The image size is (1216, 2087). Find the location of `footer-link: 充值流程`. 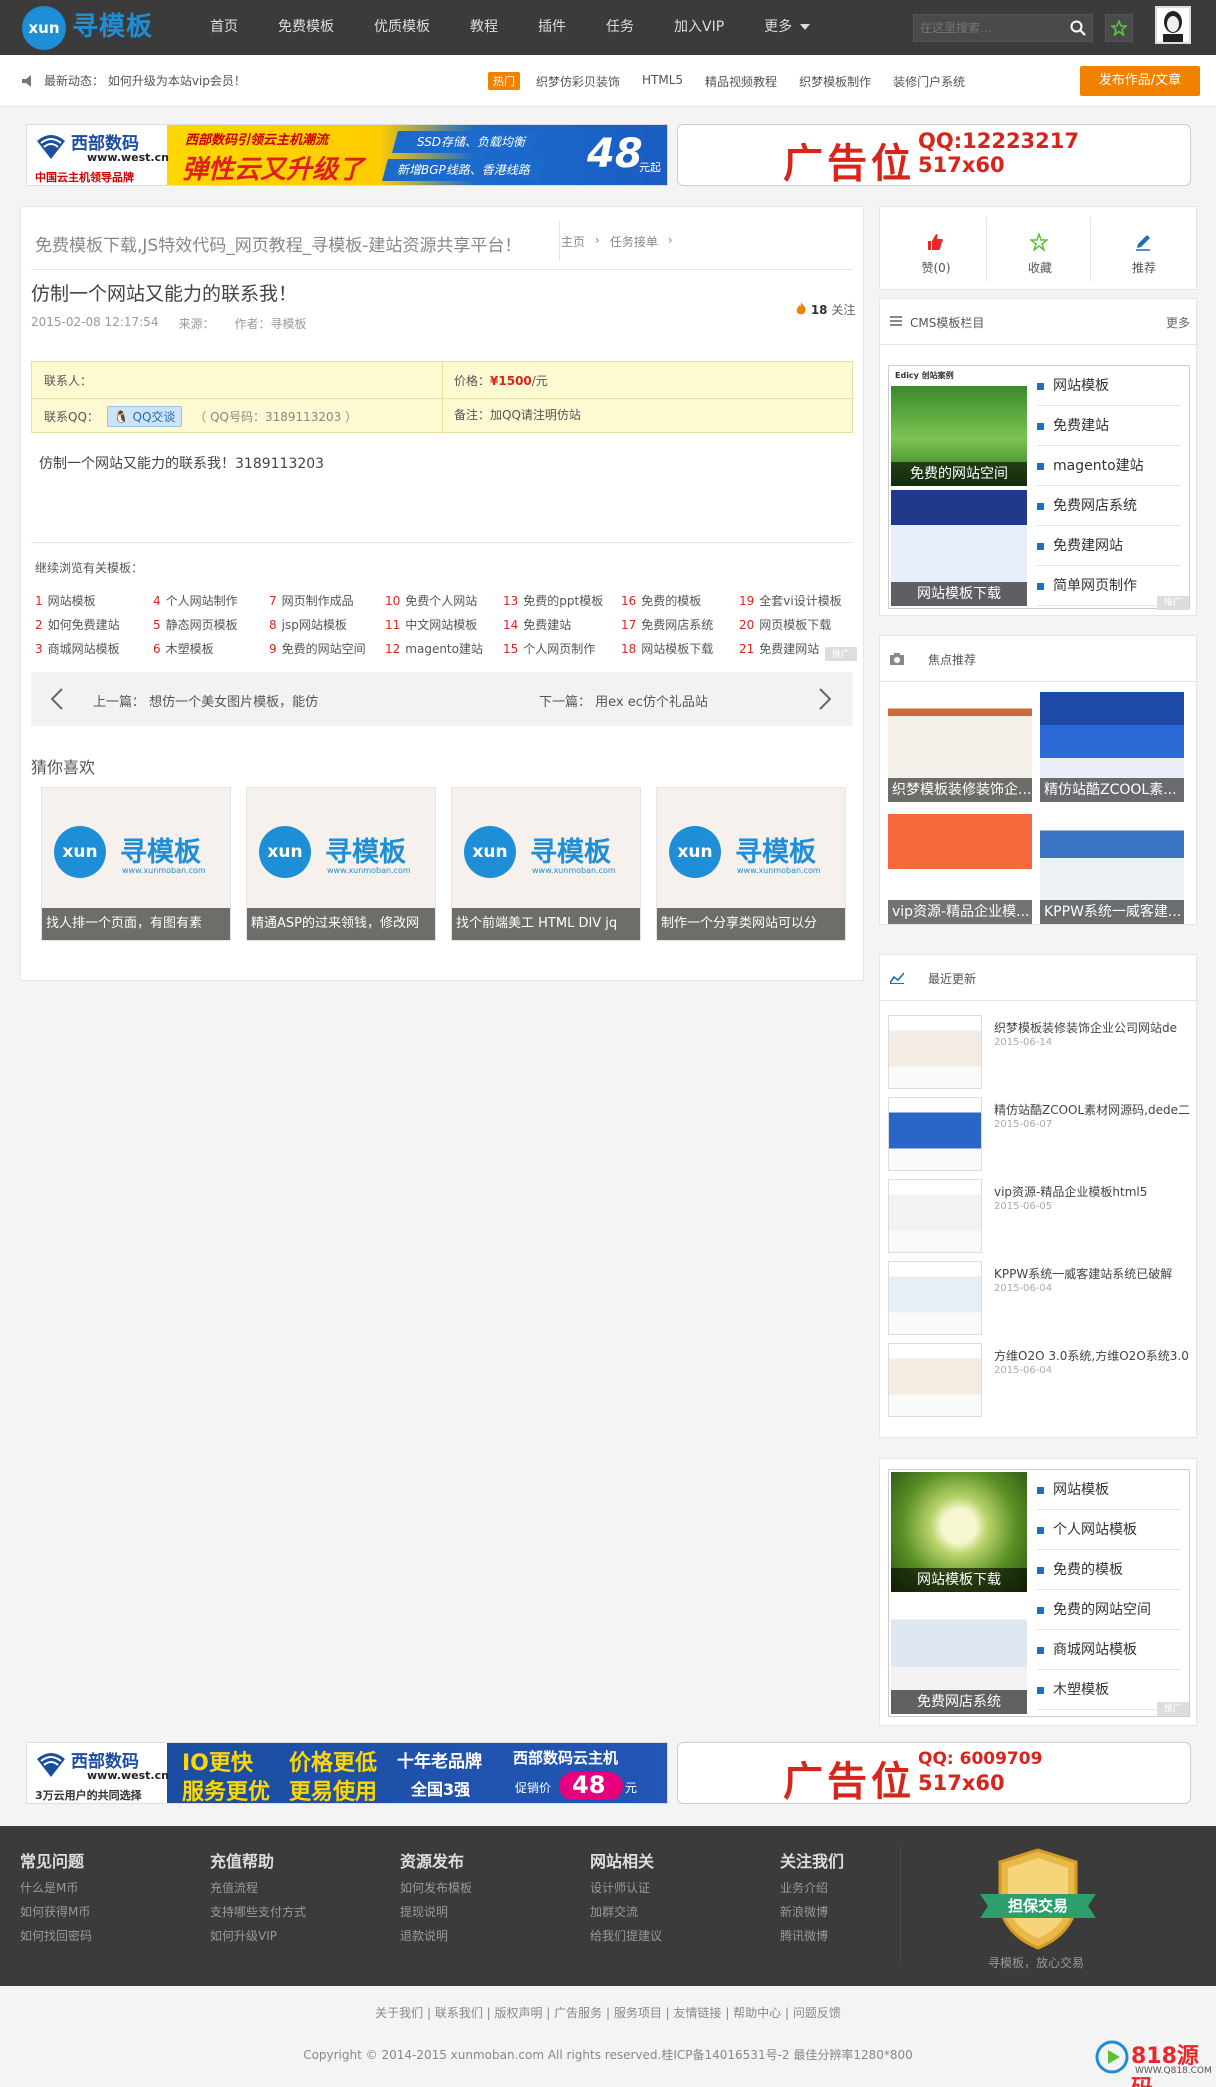

footer-link: 充值流程 is located at coordinates (258, 1887).